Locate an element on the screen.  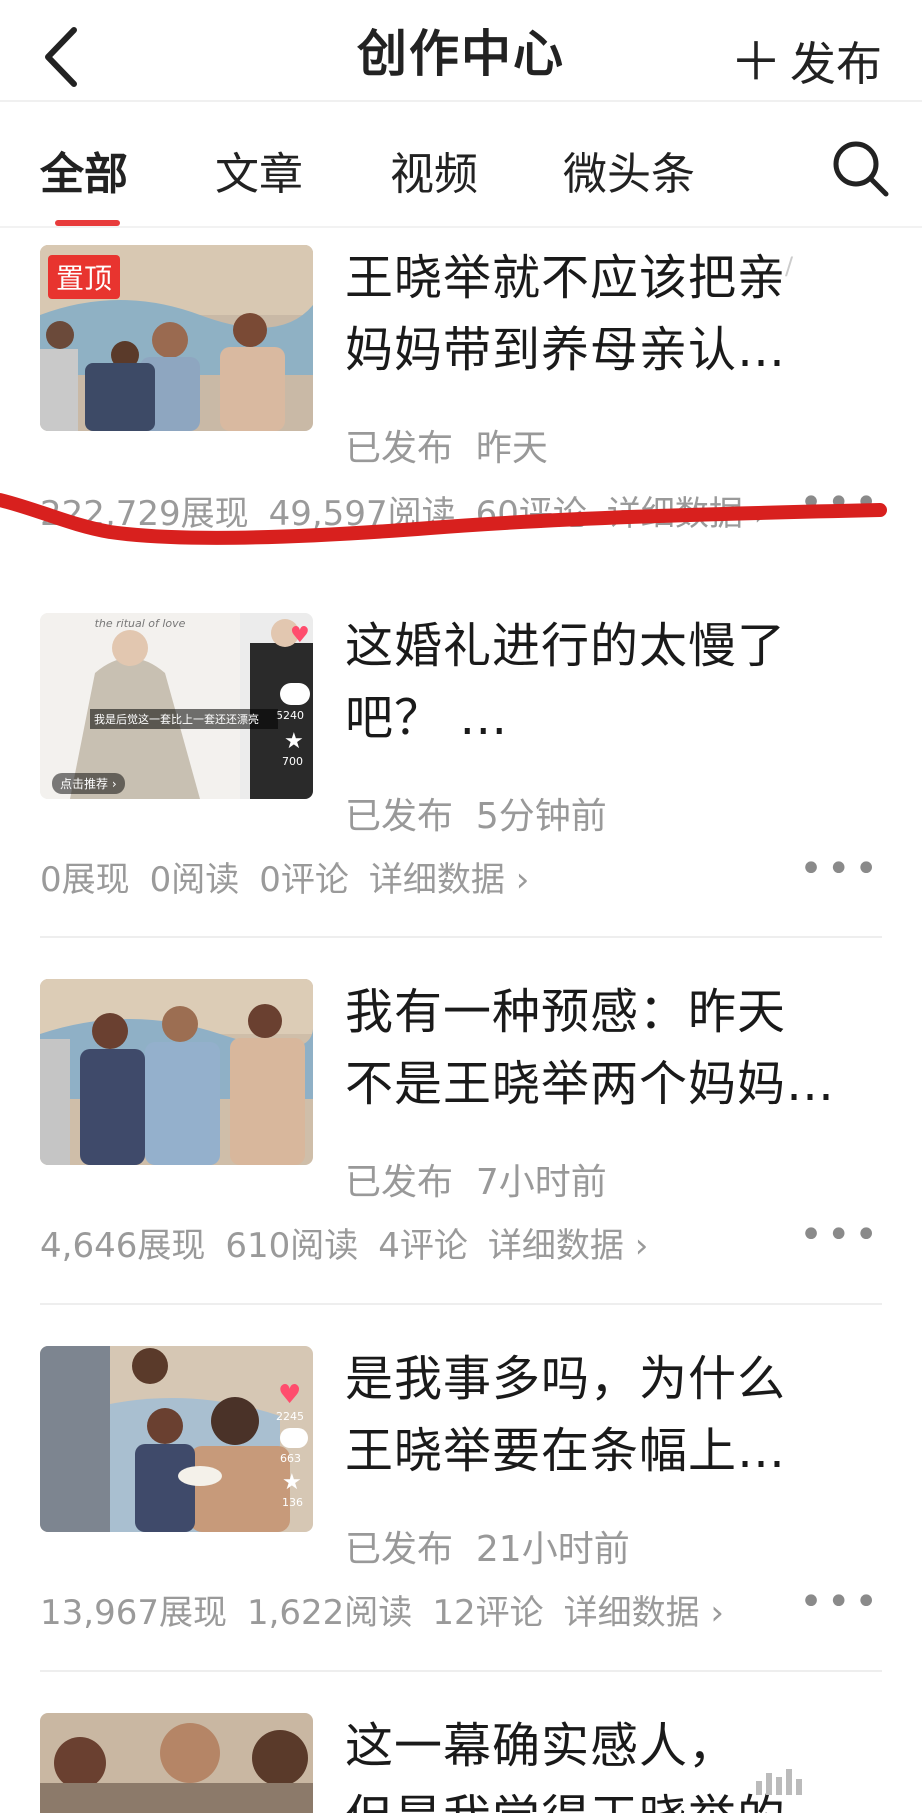
video-thumbnail: ♥ 2245 663 ★ 136 is located at coordinates (176, 1439).